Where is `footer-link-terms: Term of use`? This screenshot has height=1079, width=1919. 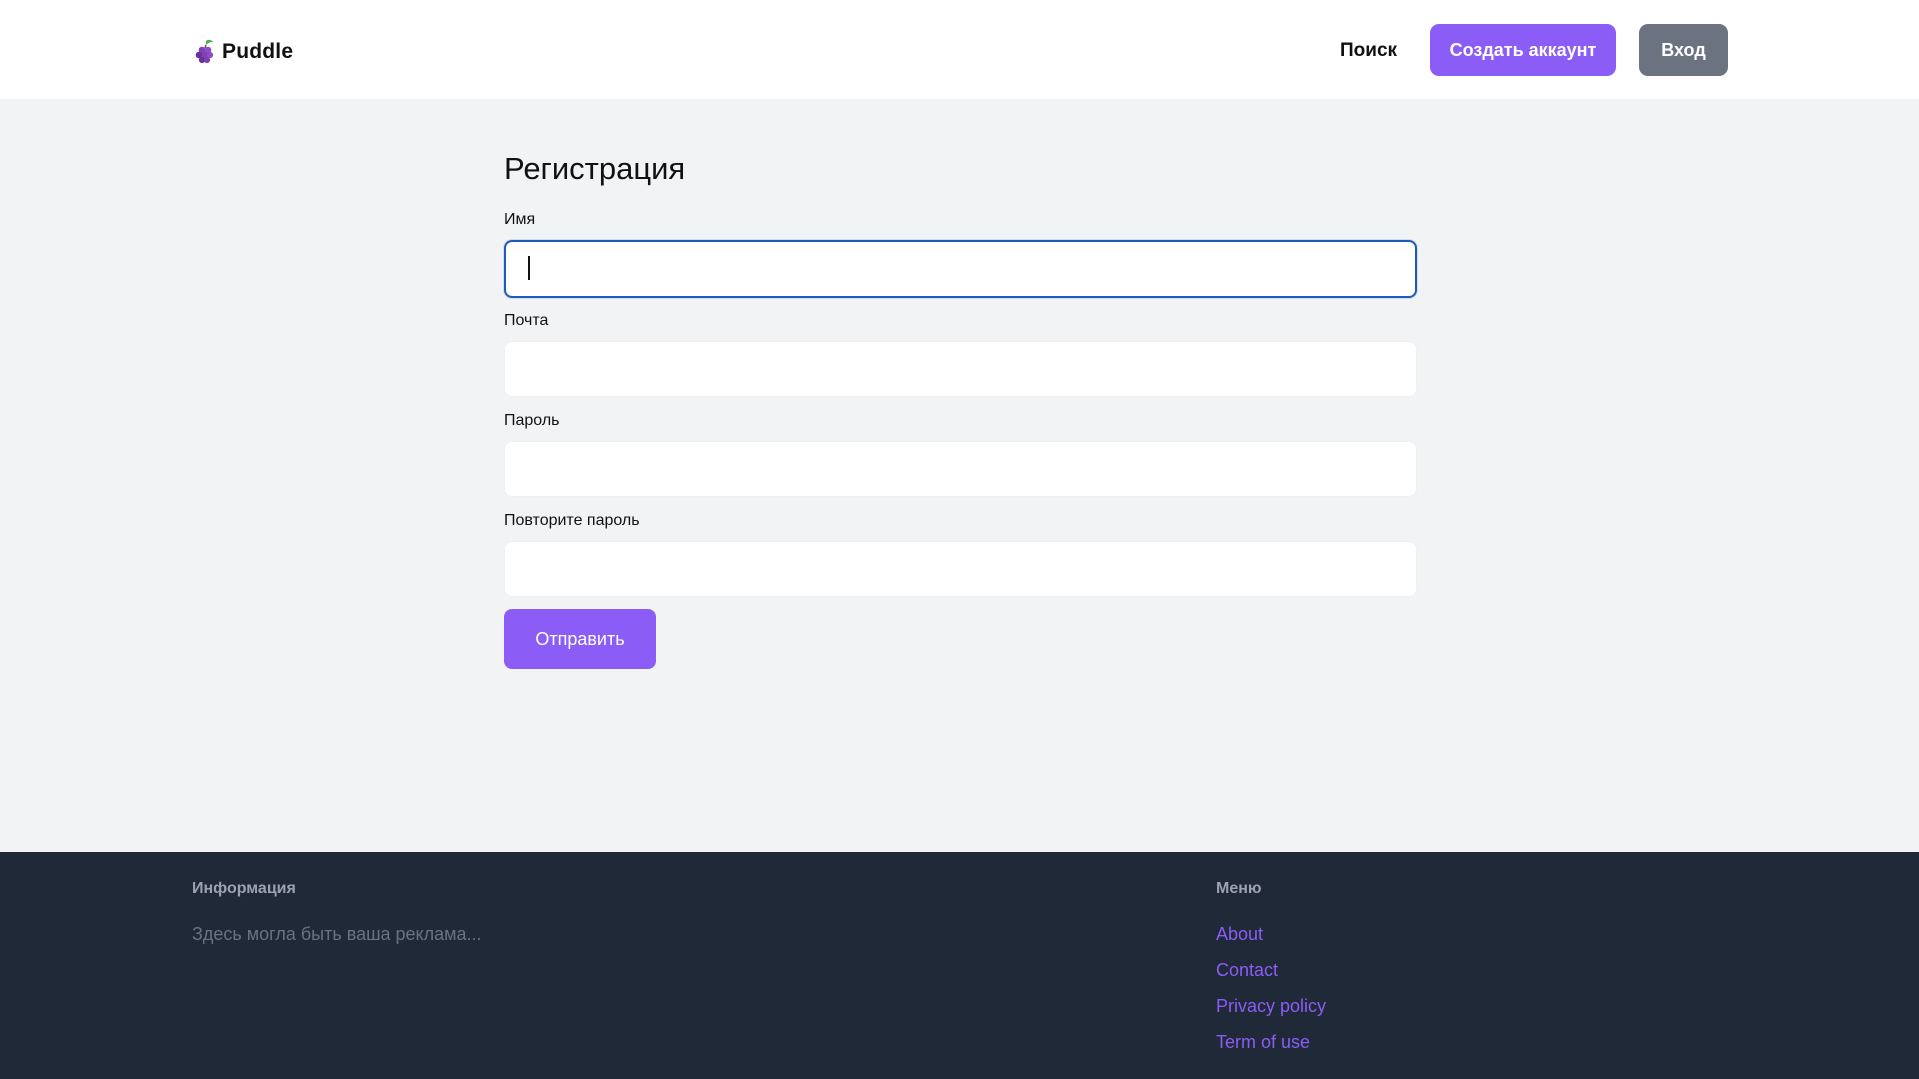 footer-link-terms: Term of use is located at coordinates (1271, 1048).